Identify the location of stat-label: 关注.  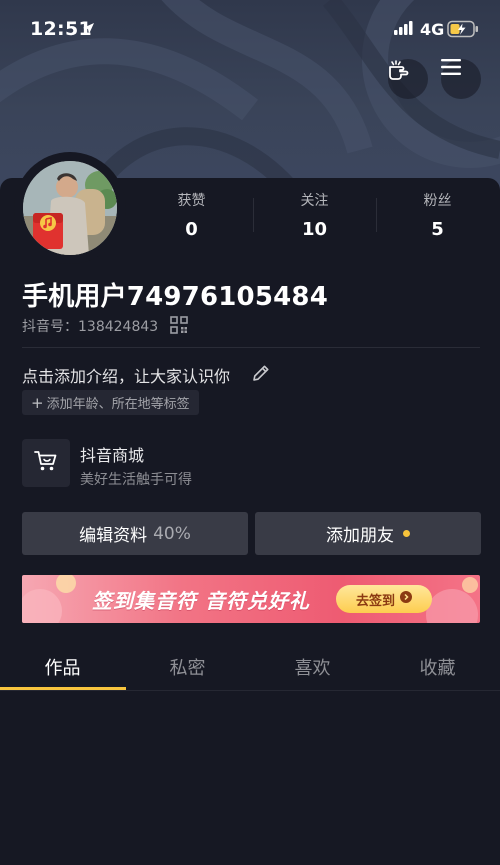
(314, 201).